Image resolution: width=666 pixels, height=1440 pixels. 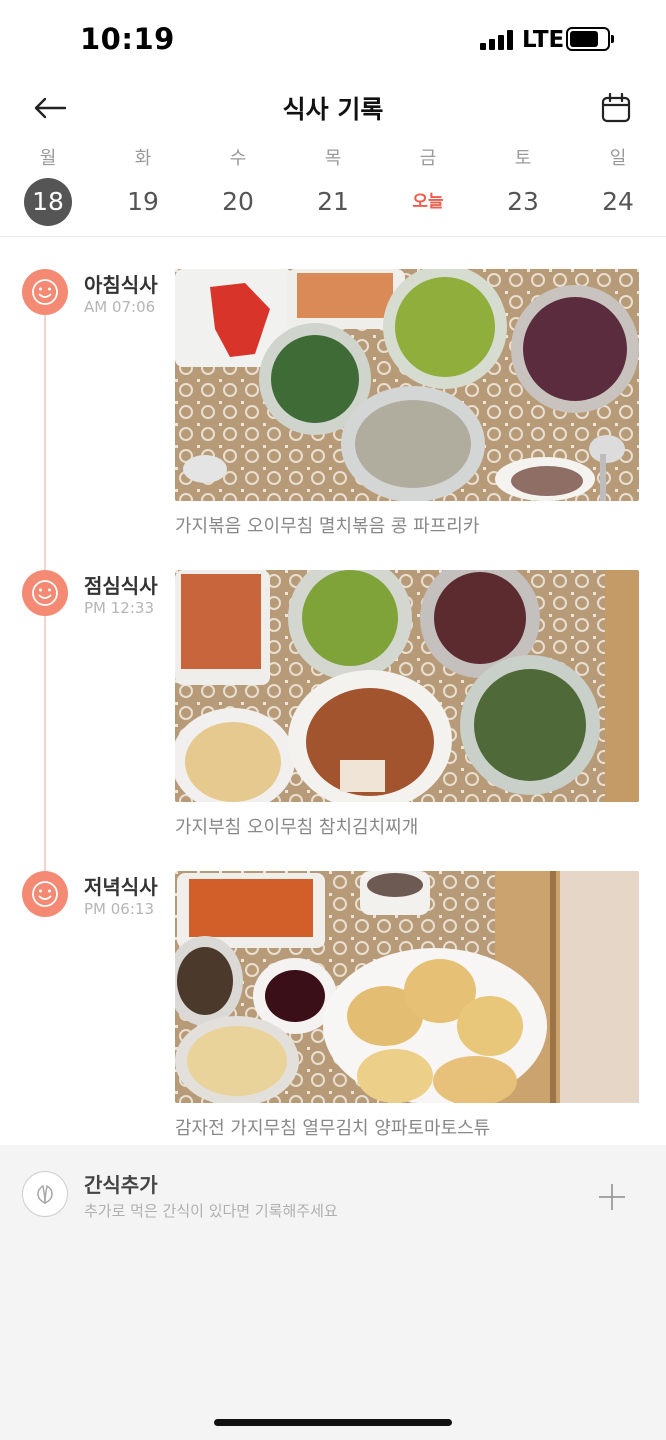 What do you see at coordinates (48, 158) in the screenshot?
I see `day-of-week: 월` at bounding box center [48, 158].